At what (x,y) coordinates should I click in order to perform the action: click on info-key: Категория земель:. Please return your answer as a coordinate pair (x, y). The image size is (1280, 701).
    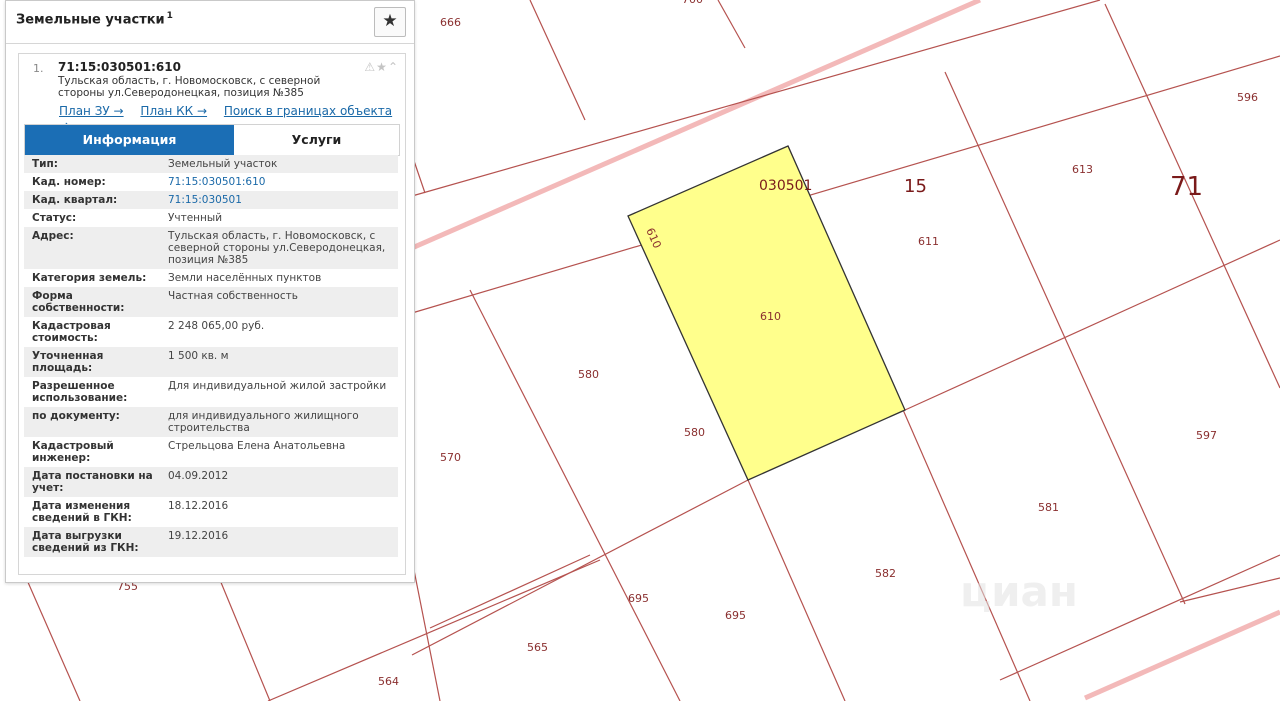
    Looking at the image, I should click on (89, 278).